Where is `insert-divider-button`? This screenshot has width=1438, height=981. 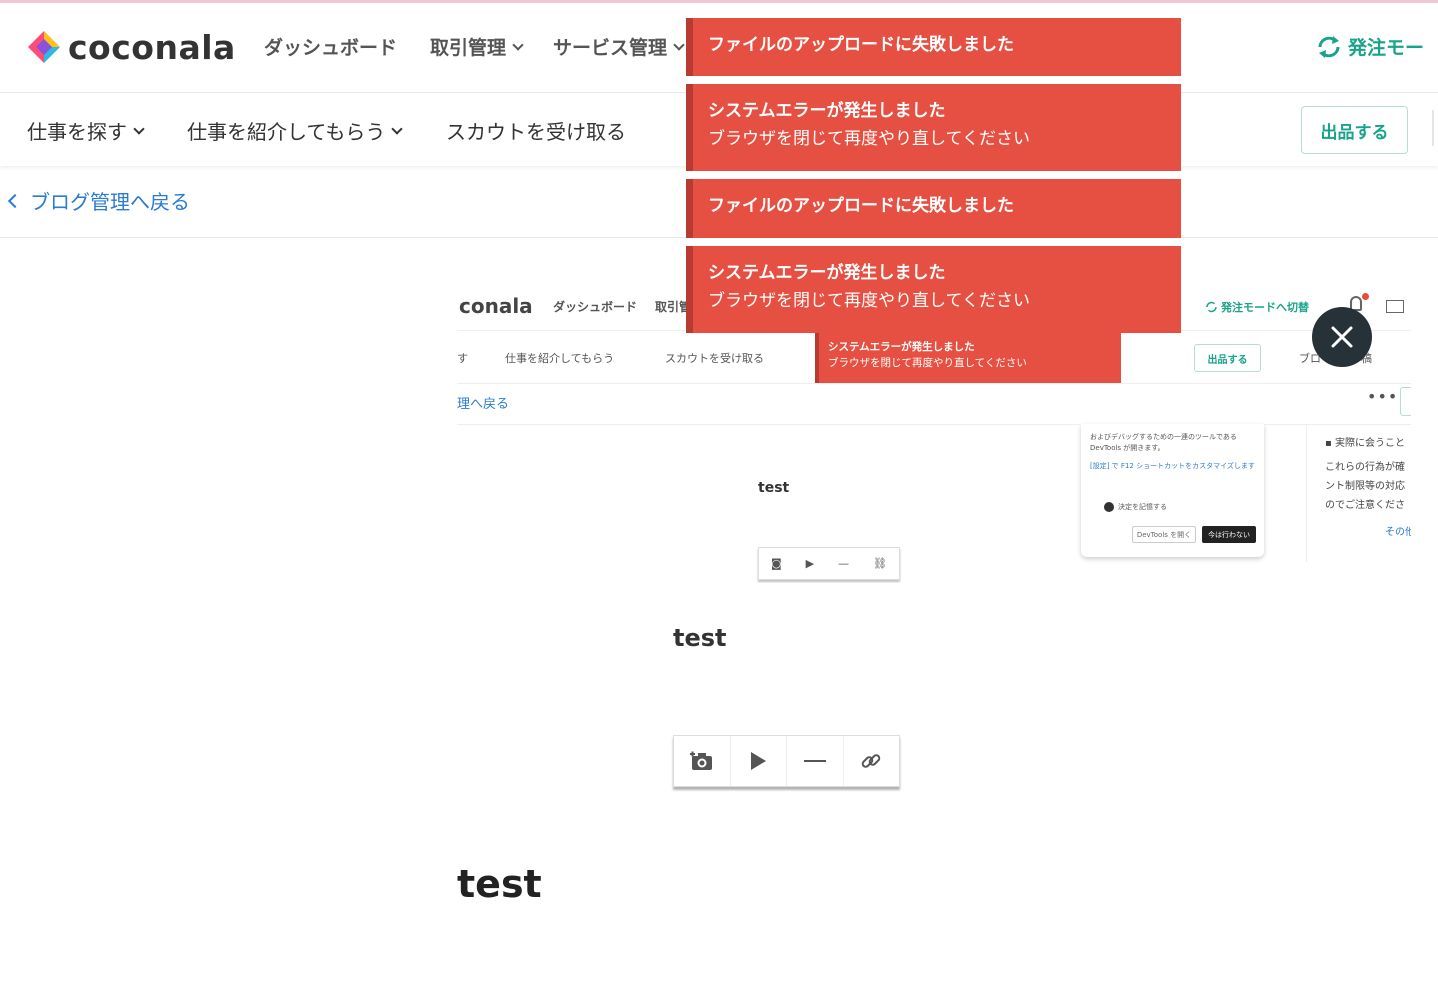 insert-divider-button is located at coordinates (815, 761).